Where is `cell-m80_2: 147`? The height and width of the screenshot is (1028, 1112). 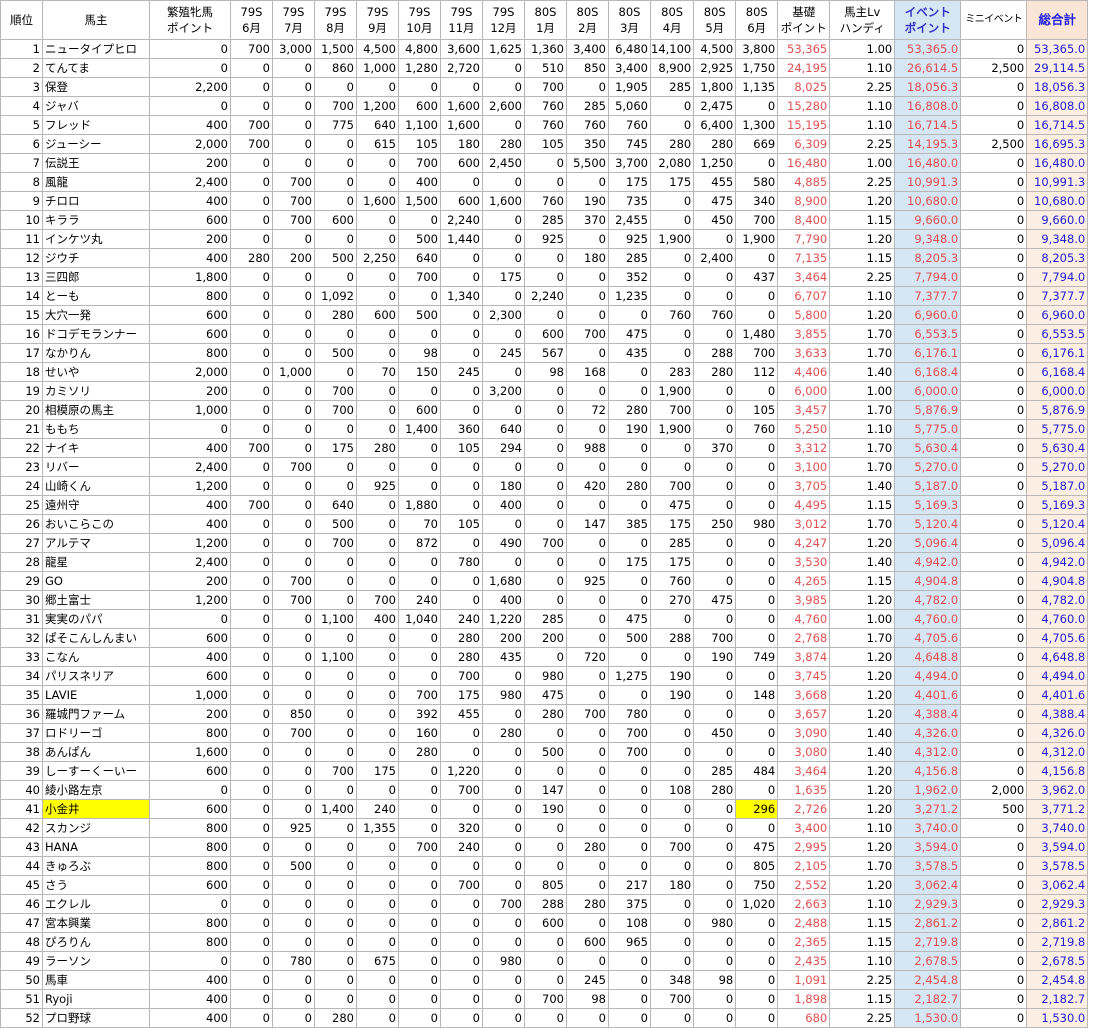
cell-m80_2: 147 is located at coordinates (587, 524).